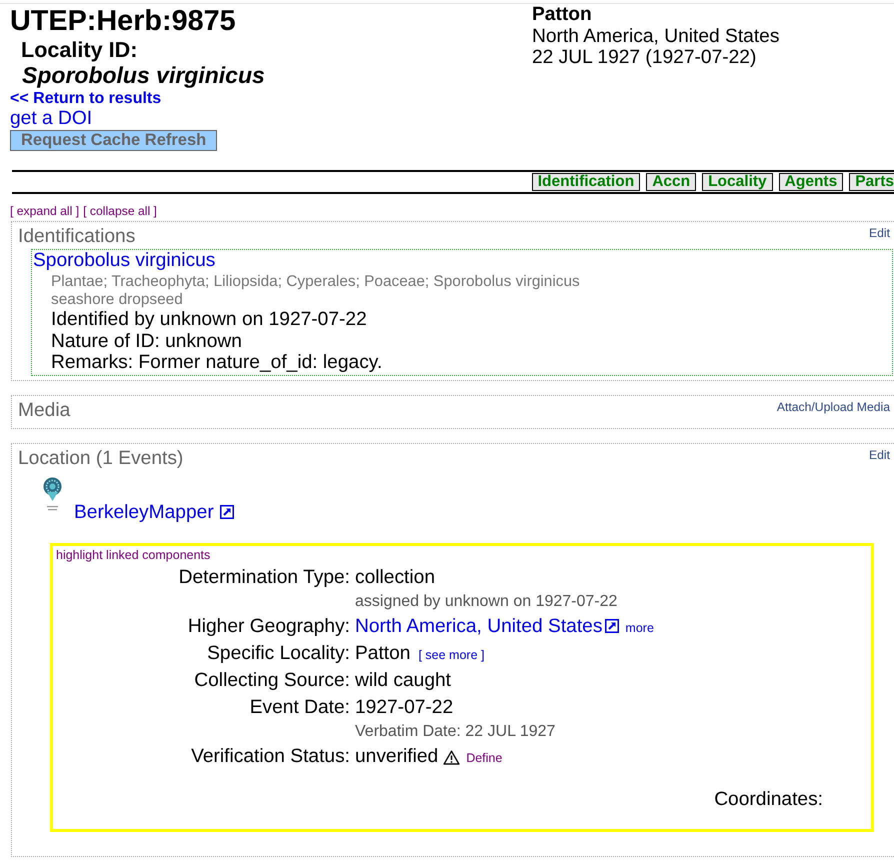 The image size is (894, 861). What do you see at coordinates (270, 756) in the screenshot?
I see `field-label: Verification Status:` at bounding box center [270, 756].